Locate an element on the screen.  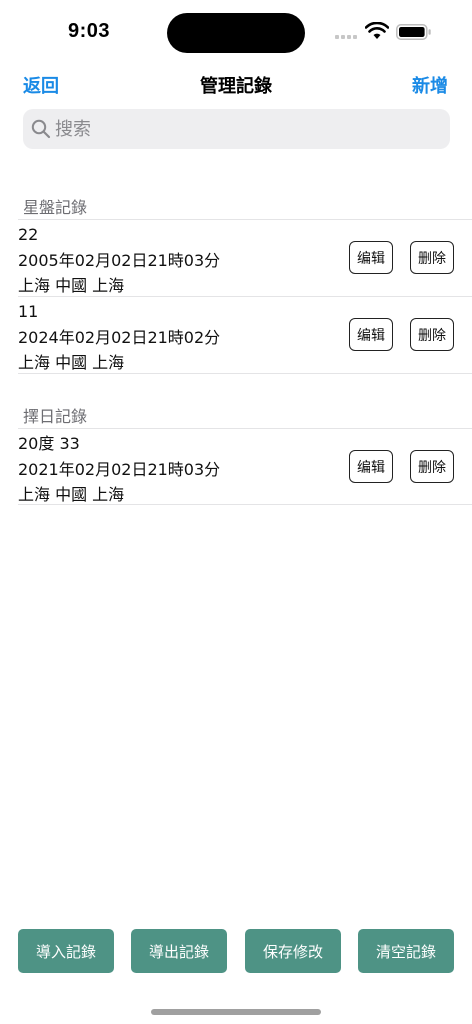
record-text: 22 2005年02月02日21時03分 上海 中國 上海 is located at coordinates (119, 260).